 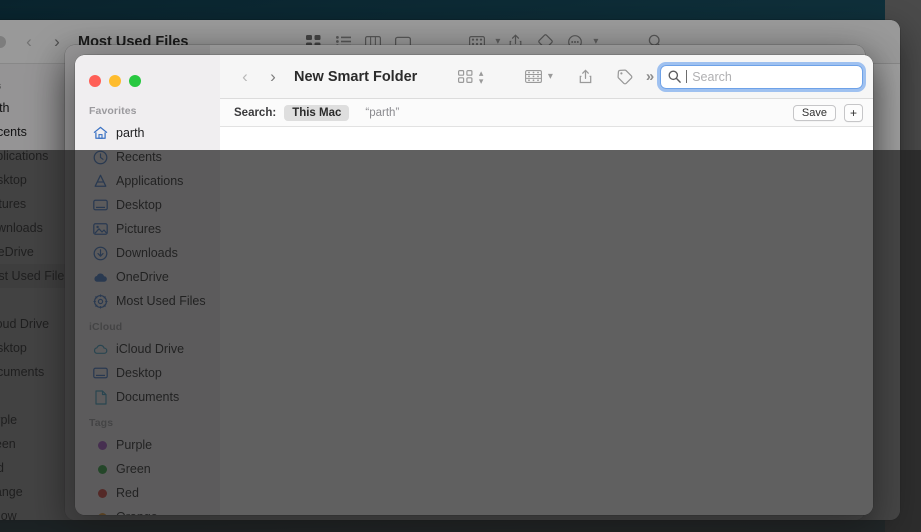 I want to click on back-traffic-lights, so click(x=9, y=41).